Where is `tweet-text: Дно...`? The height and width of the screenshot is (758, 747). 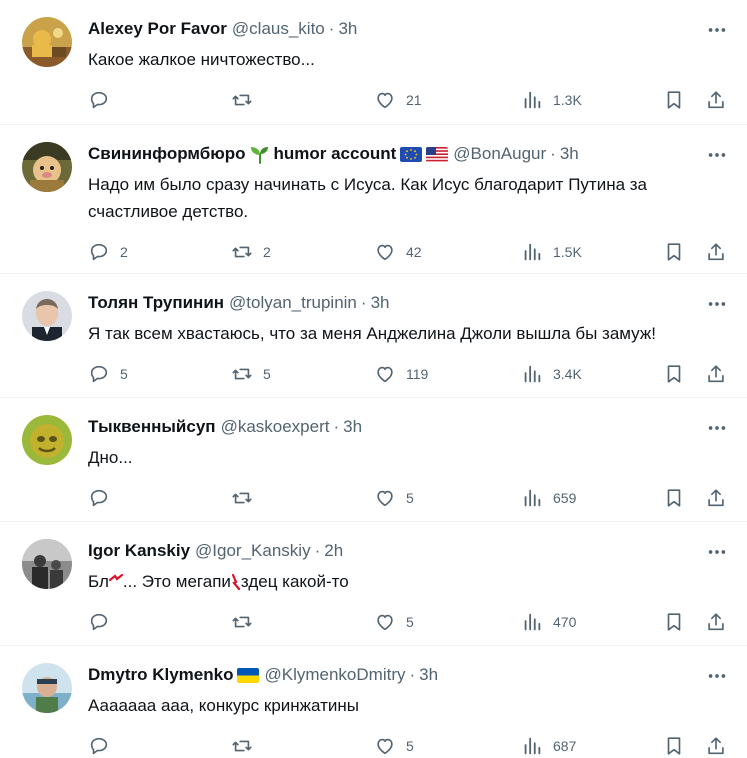
tweet-text: Дно... is located at coordinates (110, 457).